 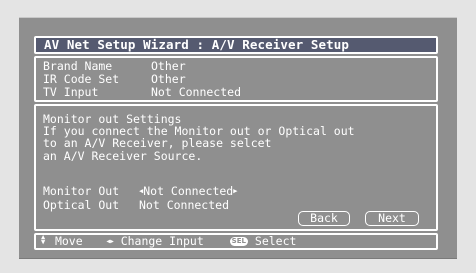 What do you see at coordinates (235, 191) in the screenshot?
I see `arrow-right-icon: ▶` at bounding box center [235, 191].